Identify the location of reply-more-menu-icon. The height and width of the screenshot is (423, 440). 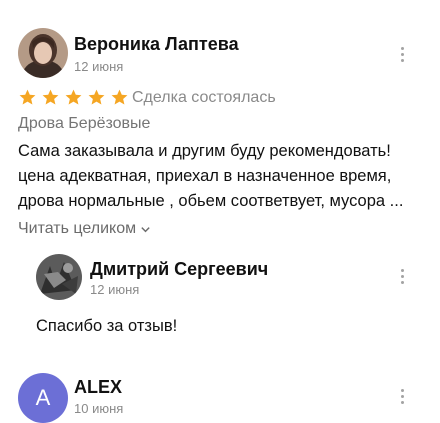
(402, 276).